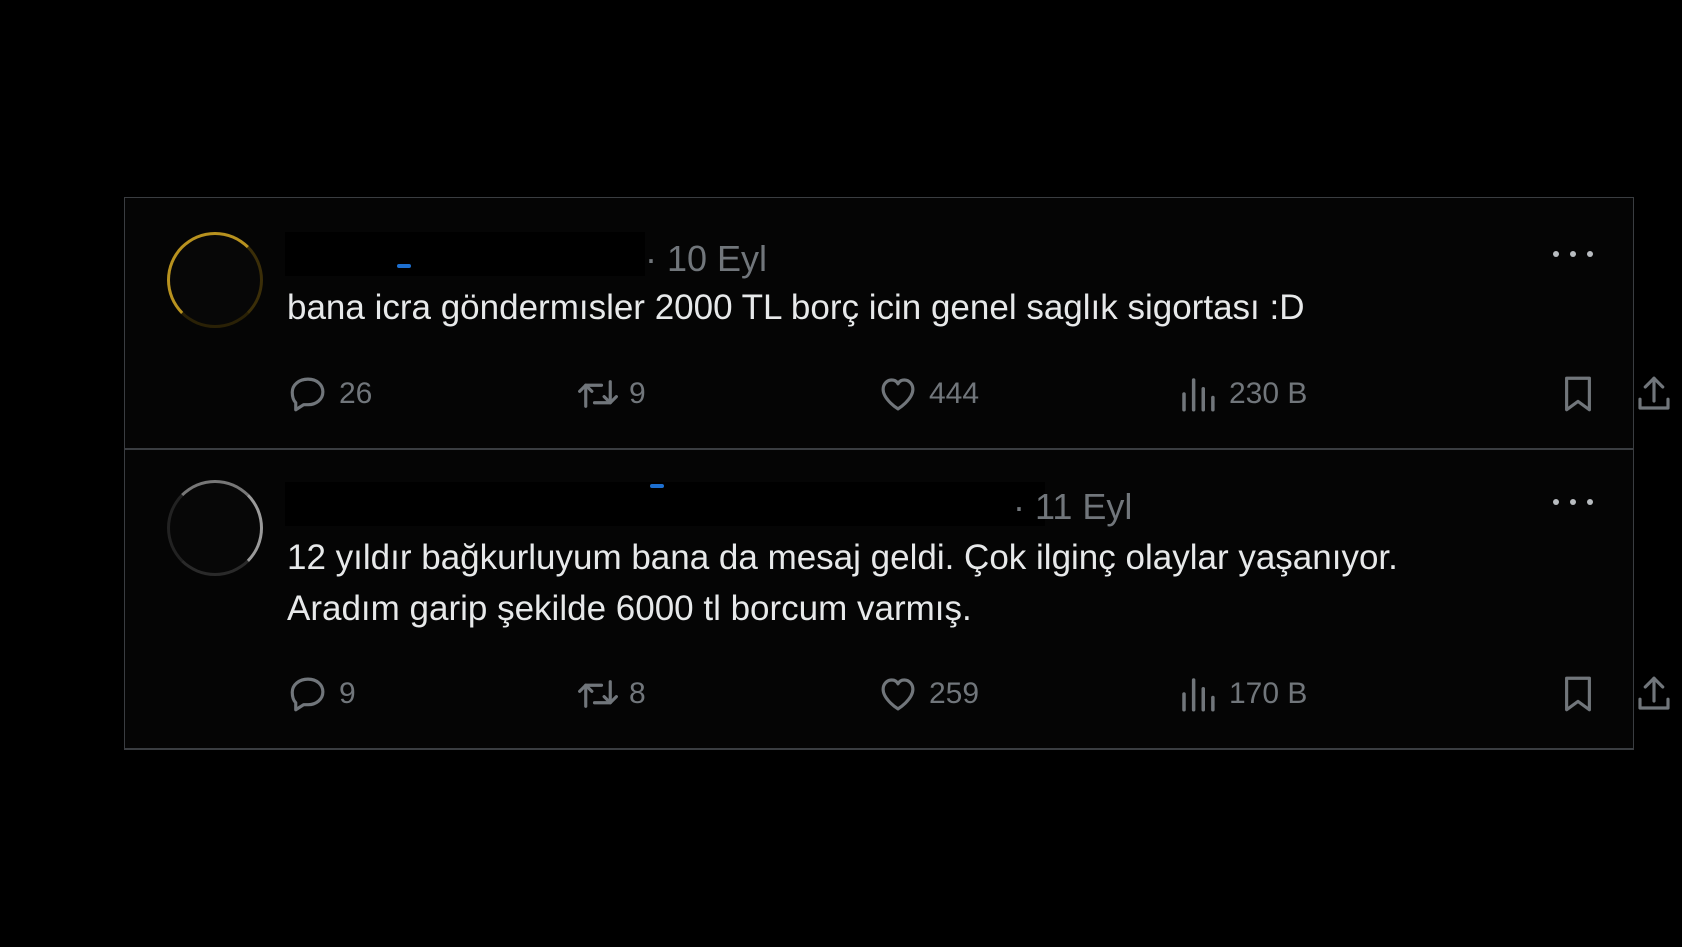  I want to click on view-count: 230 B, so click(1268, 393).